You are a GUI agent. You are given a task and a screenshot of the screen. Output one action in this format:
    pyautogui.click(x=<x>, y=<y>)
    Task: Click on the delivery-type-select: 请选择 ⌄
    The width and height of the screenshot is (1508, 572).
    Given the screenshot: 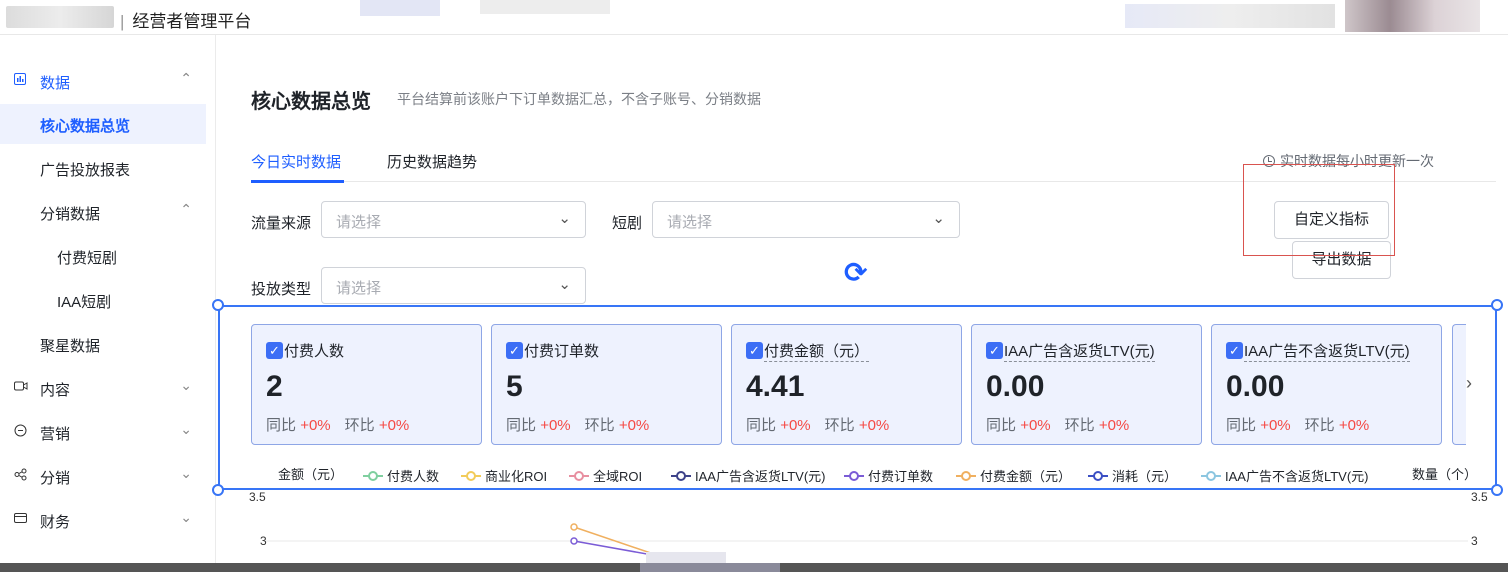 What is the action you would take?
    pyautogui.click(x=453, y=285)
    